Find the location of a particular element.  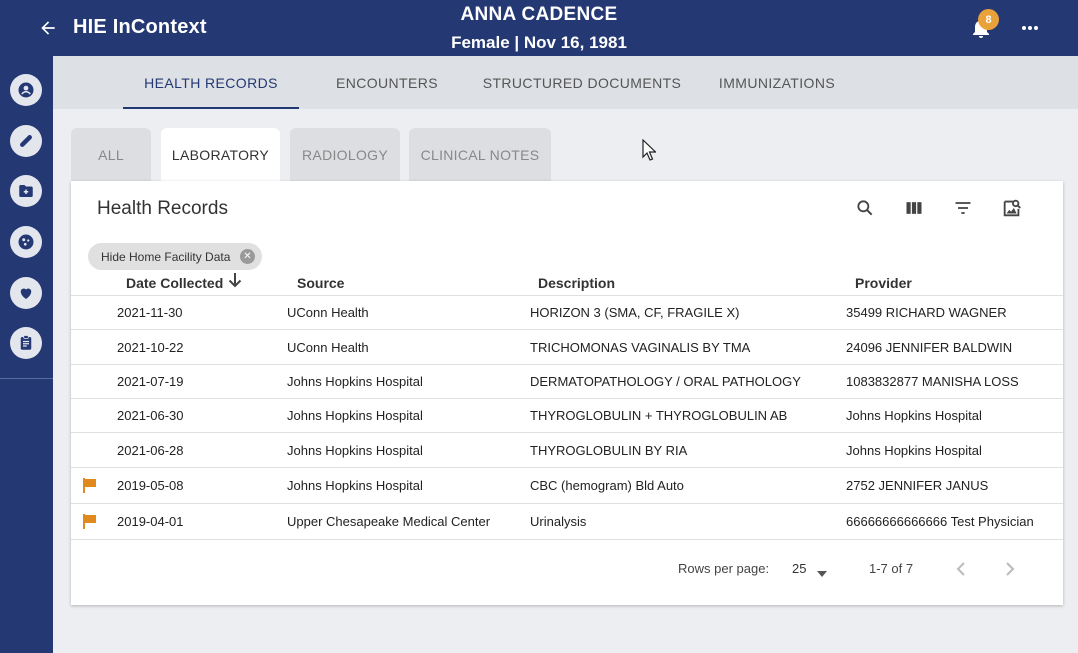

subtab-radiology: RADIOLOGY is located at coordinates (345, 154).